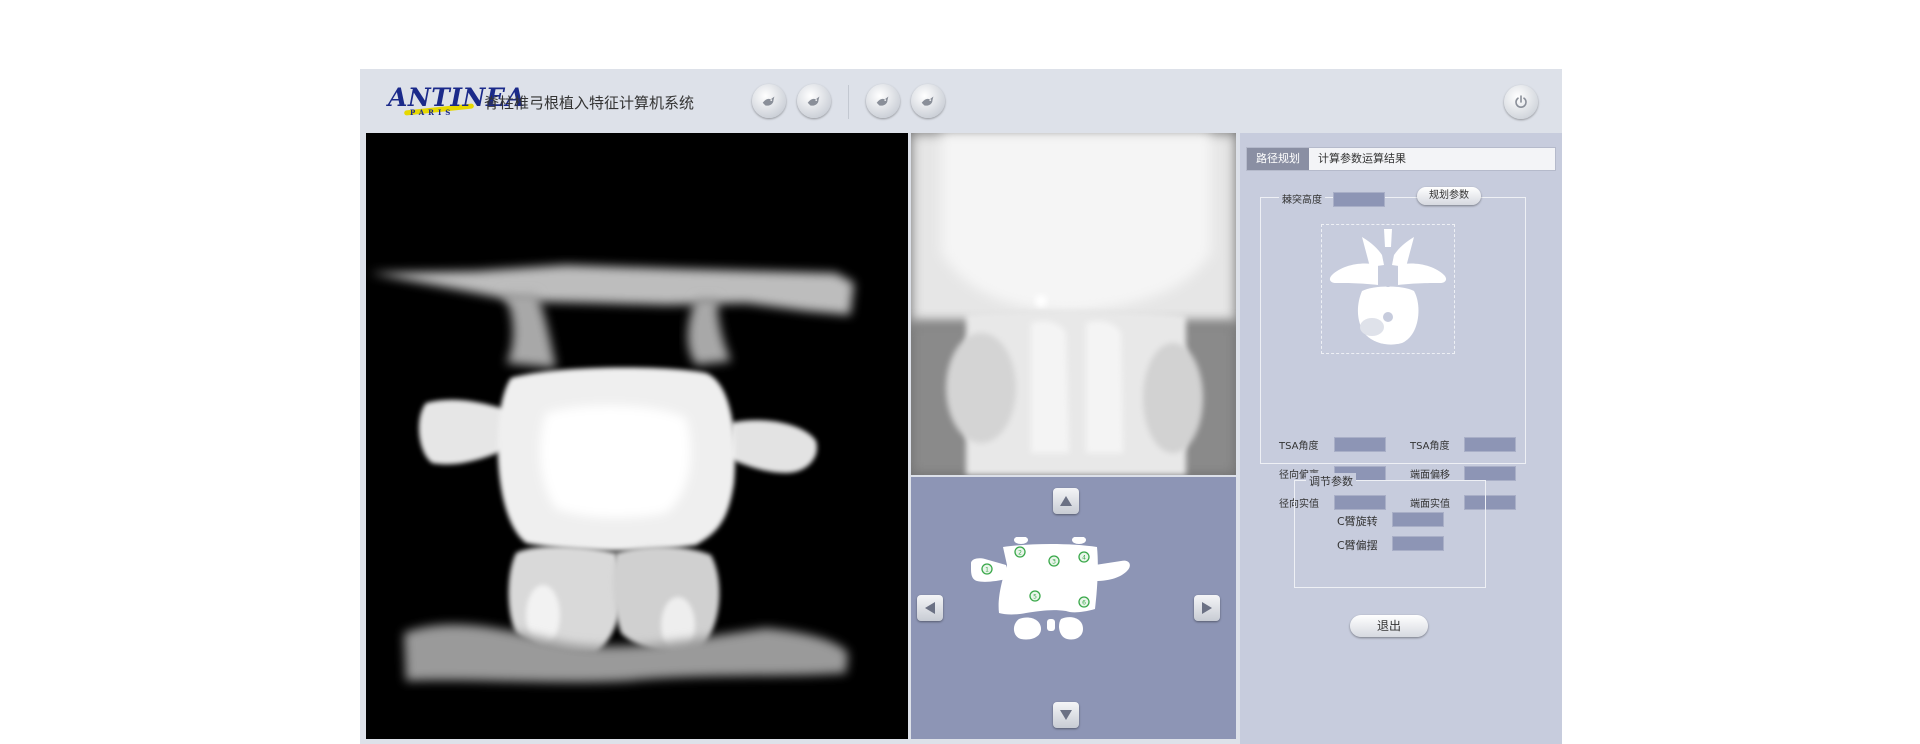 This screenshot has height=744, width=1920. I want to click on triangle-left-icon, so click(930, 608).